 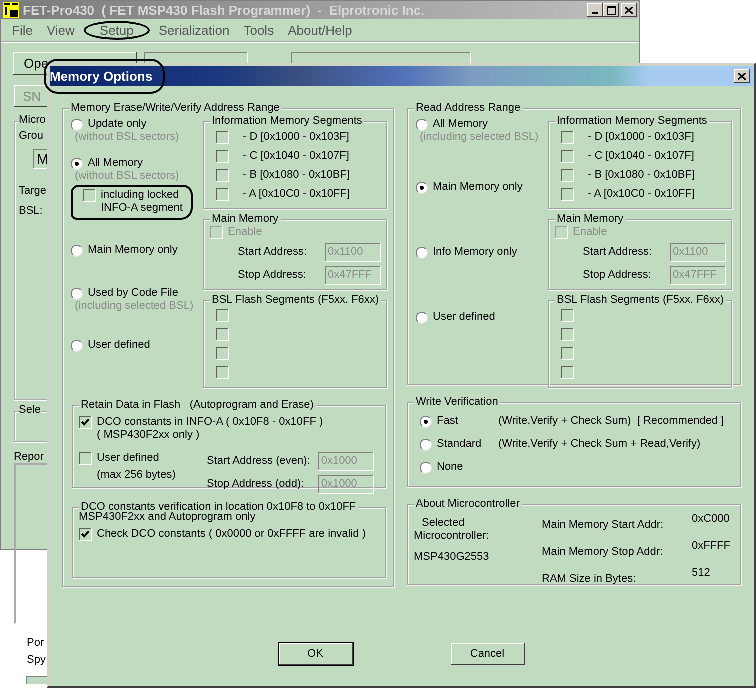 I want to click on field-label: Spy, so click(x=37, y=660).